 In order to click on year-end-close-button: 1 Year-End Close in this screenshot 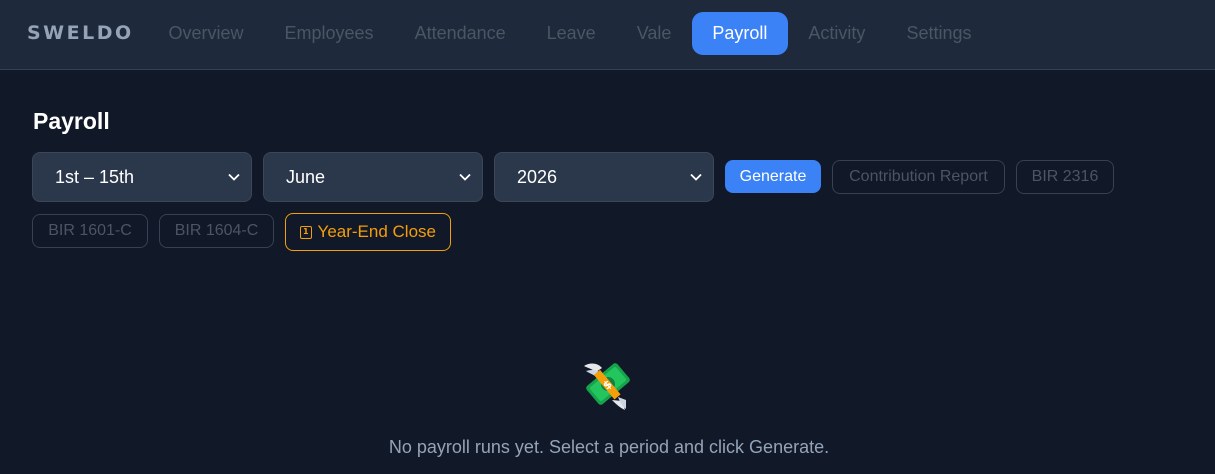, I will do `click(368, 232)`.